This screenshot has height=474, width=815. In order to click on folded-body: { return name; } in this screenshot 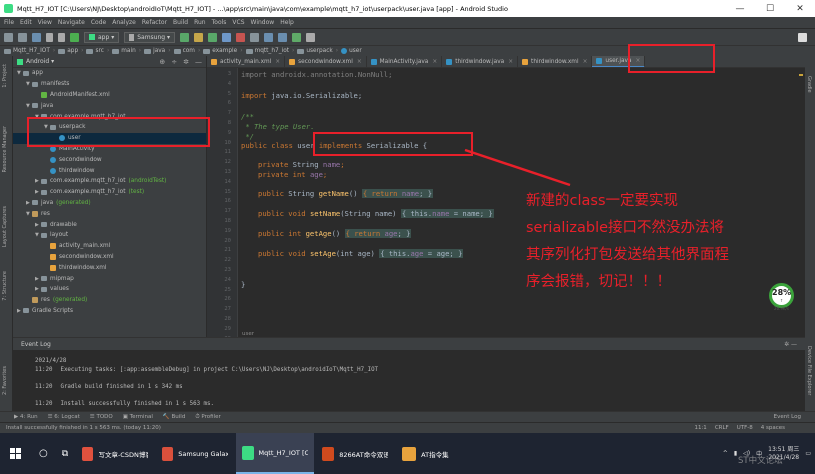, I will do `click(397, 193)`.